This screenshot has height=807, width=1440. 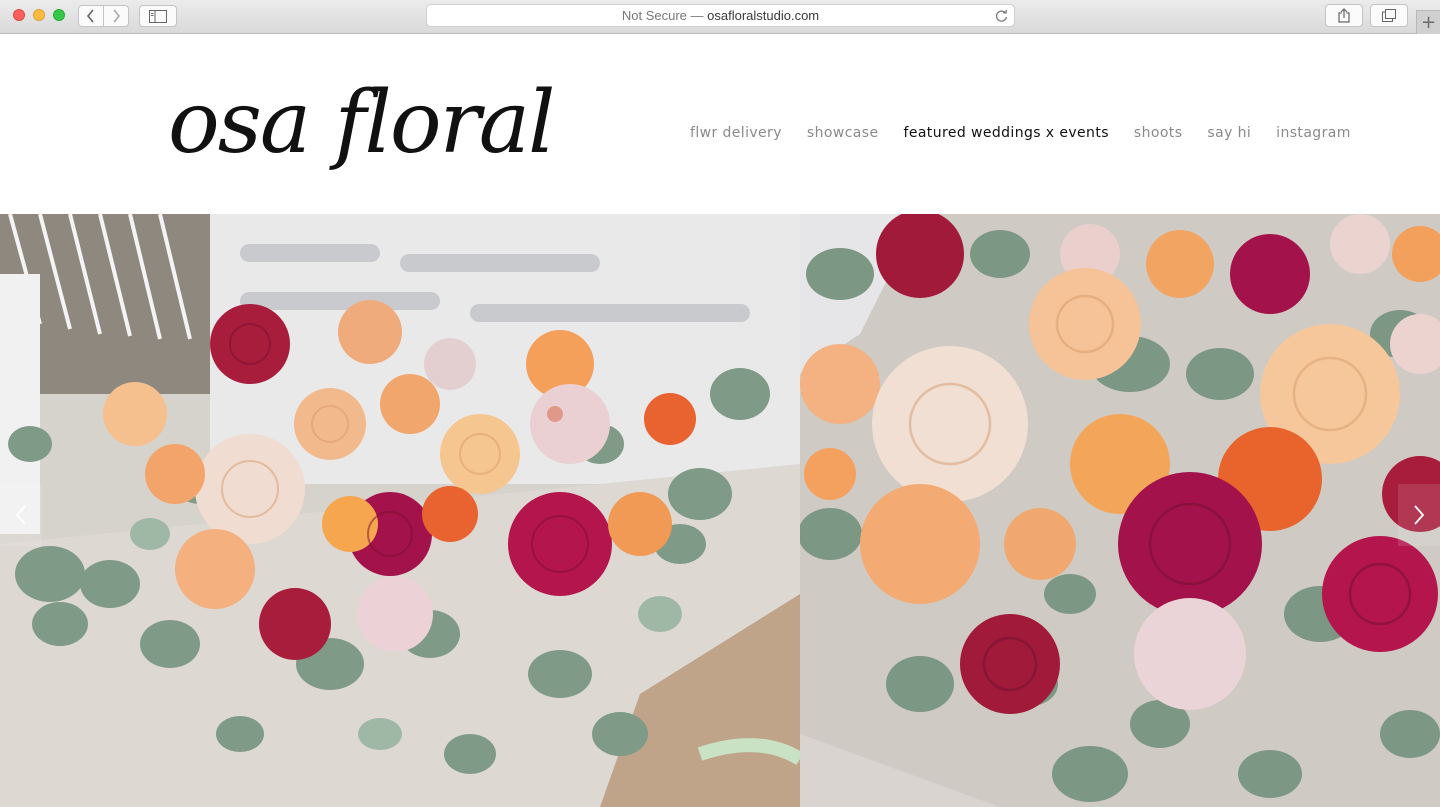 I want to click on address-bar: Not Secure — osafloralstudio.com, so click(x=720, y=15).